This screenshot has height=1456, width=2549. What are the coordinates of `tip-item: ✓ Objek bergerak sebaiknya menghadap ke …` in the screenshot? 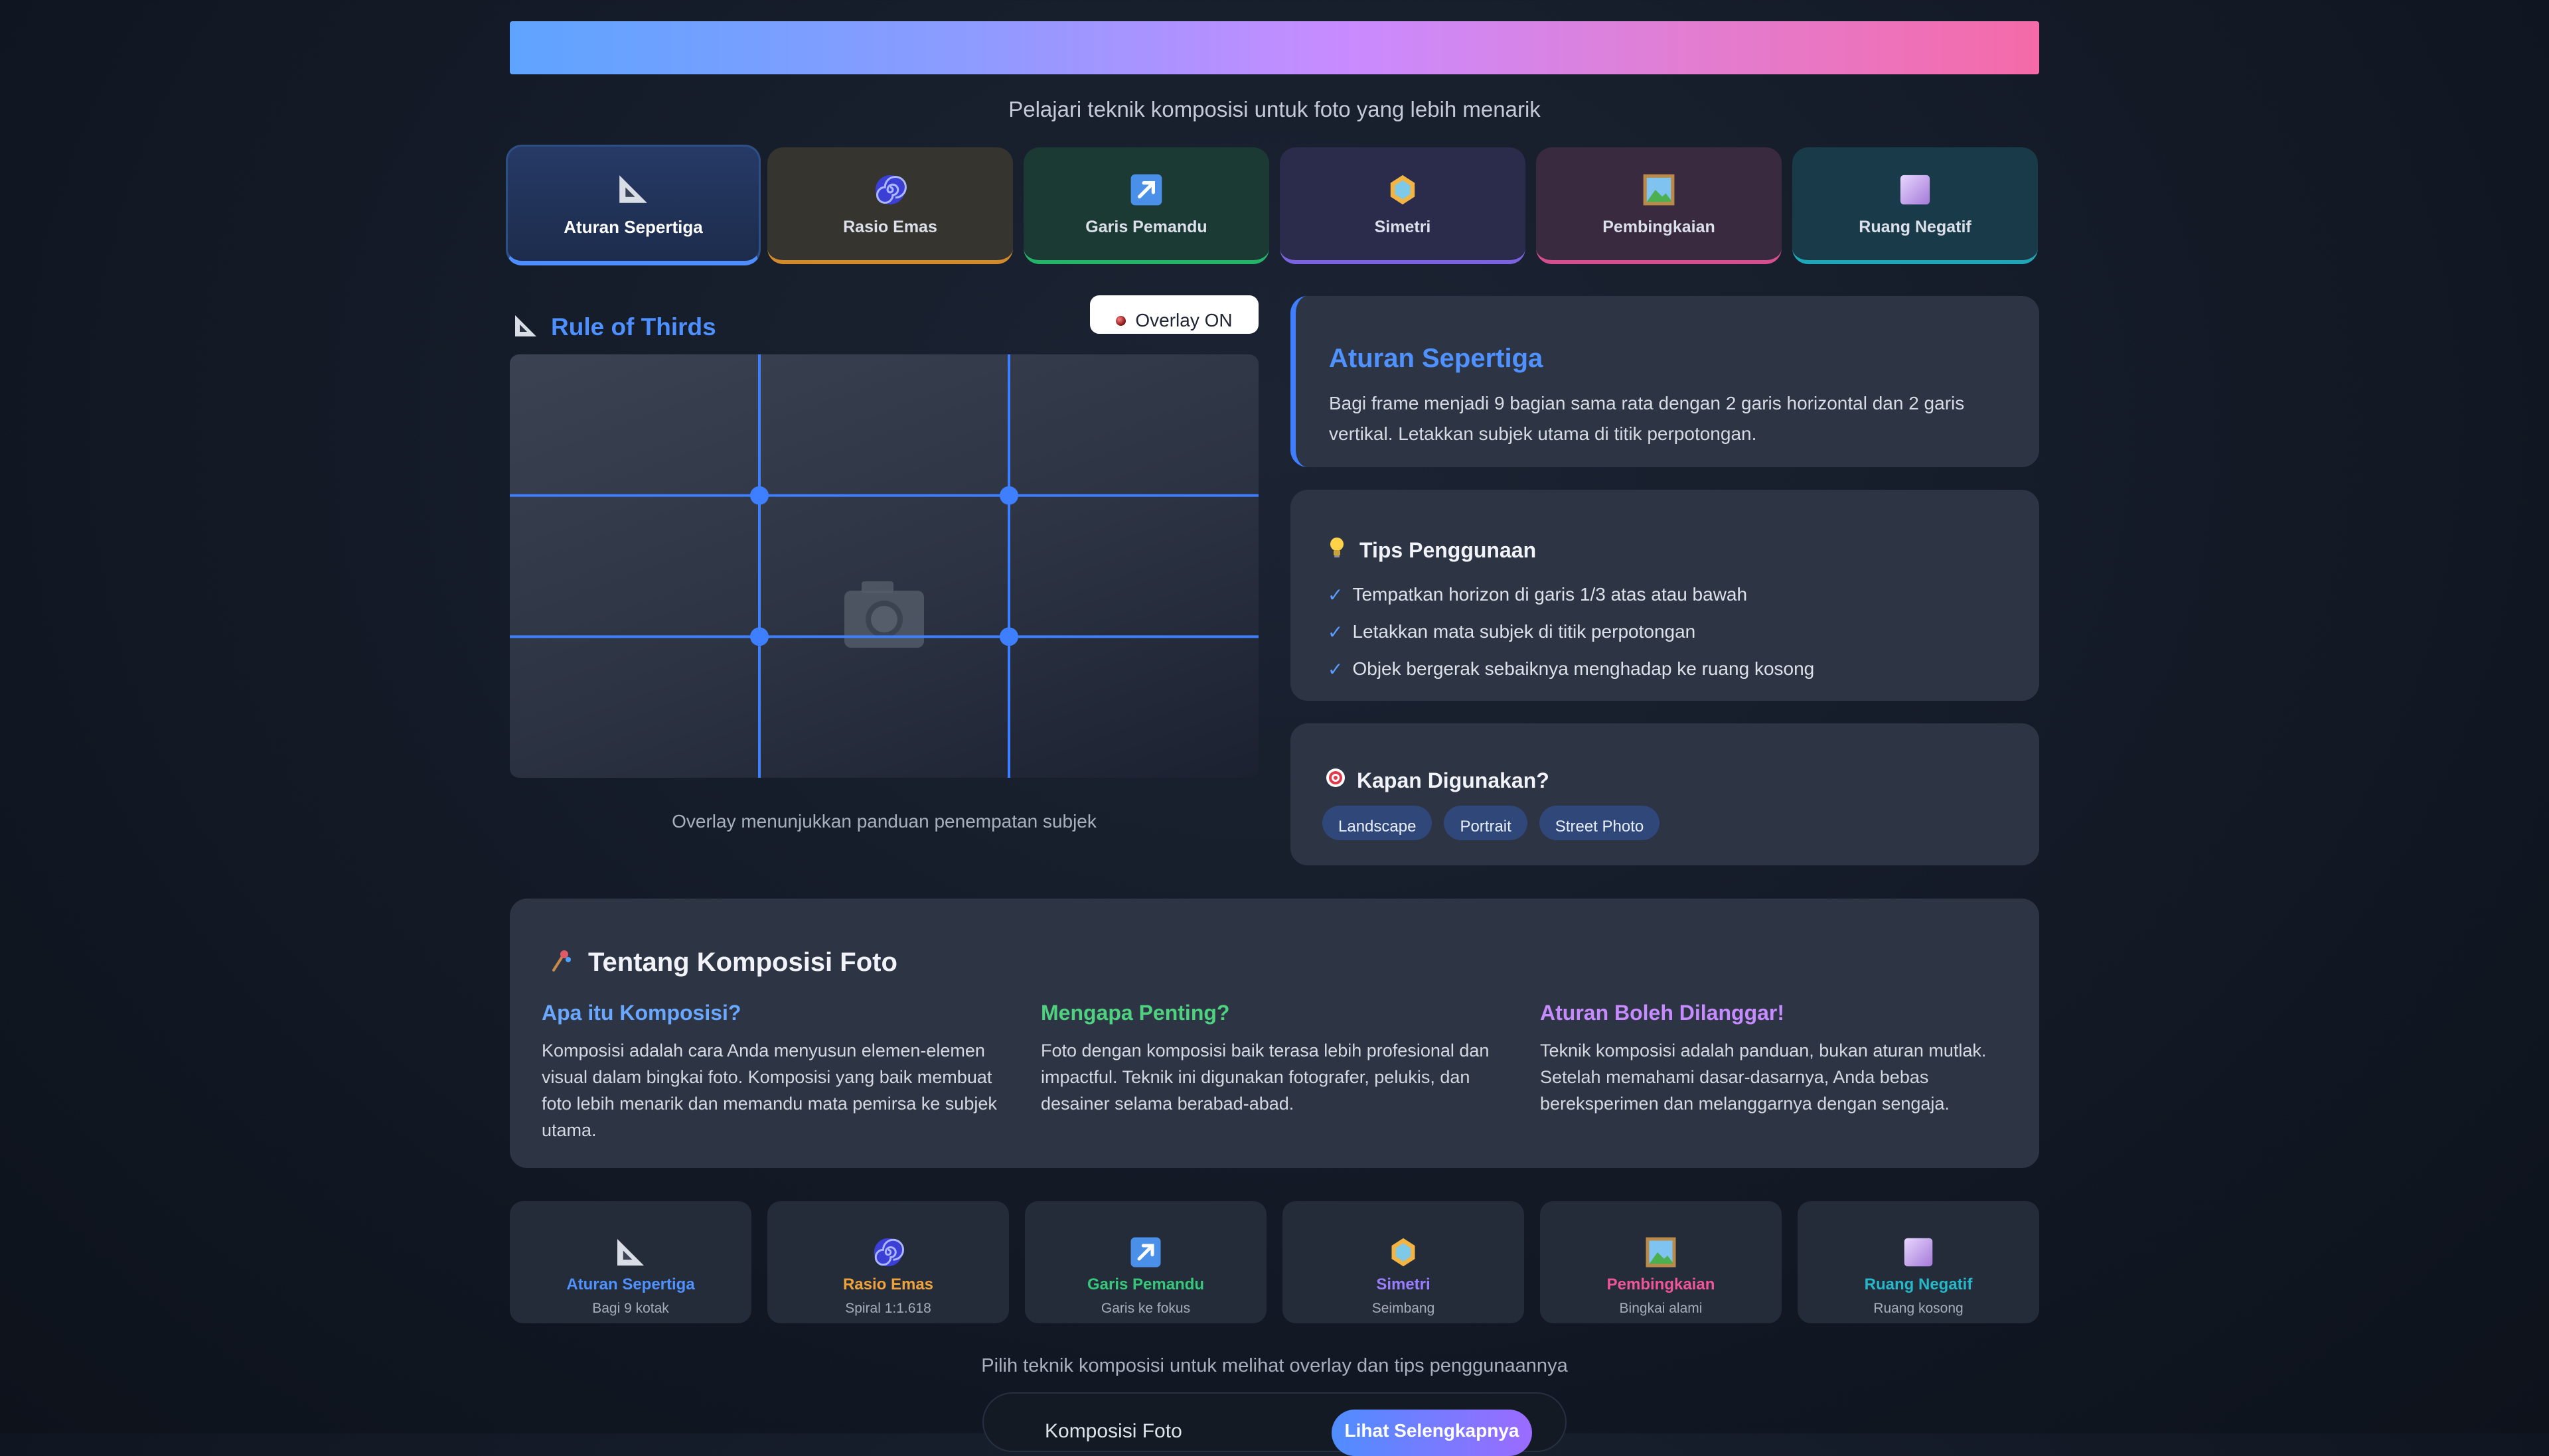 It's located at (1683, 669).